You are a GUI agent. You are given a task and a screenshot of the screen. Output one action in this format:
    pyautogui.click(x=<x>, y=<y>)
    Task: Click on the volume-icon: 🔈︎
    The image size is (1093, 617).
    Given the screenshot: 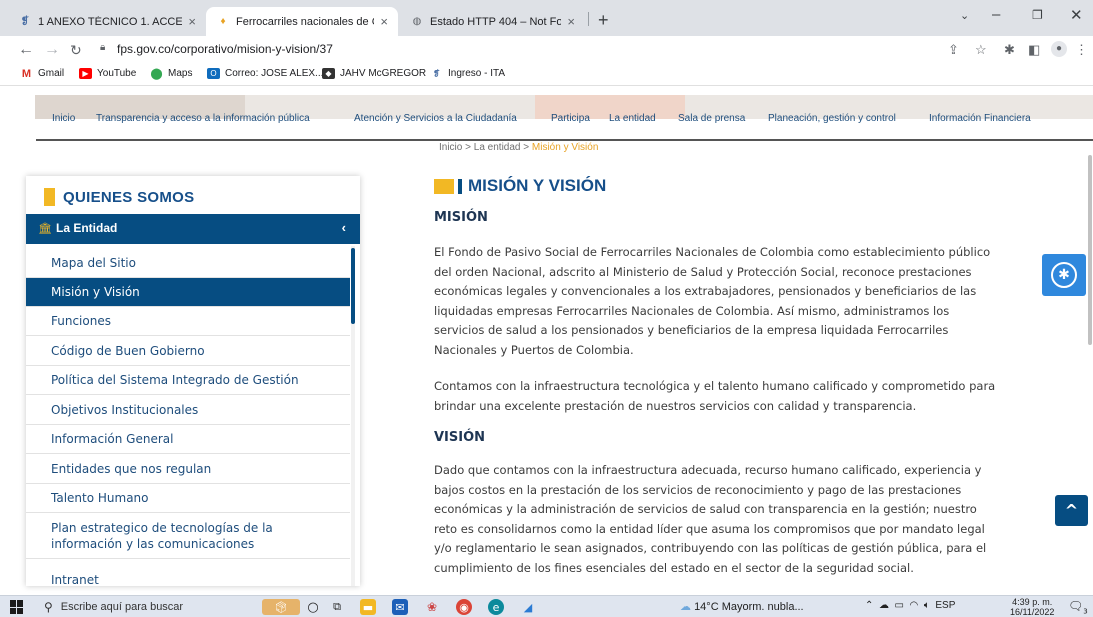 What is the action you would take?
    pyautogui.click(x=927, y=605)
    